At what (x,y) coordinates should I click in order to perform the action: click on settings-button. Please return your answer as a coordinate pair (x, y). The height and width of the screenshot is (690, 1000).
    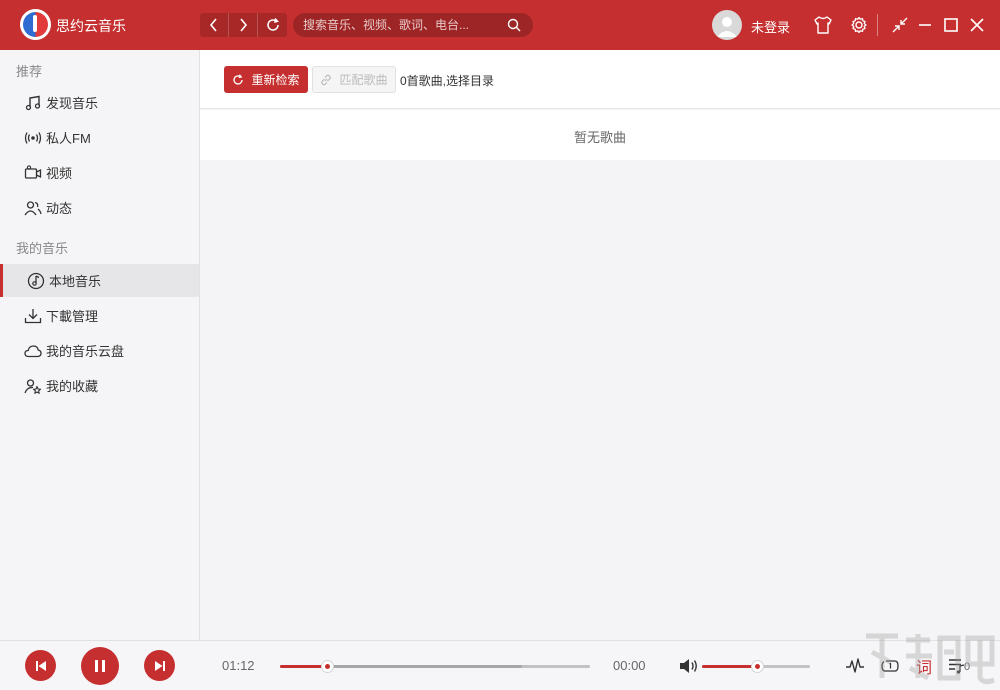
    Looking at the image, I should click on (859, 25).